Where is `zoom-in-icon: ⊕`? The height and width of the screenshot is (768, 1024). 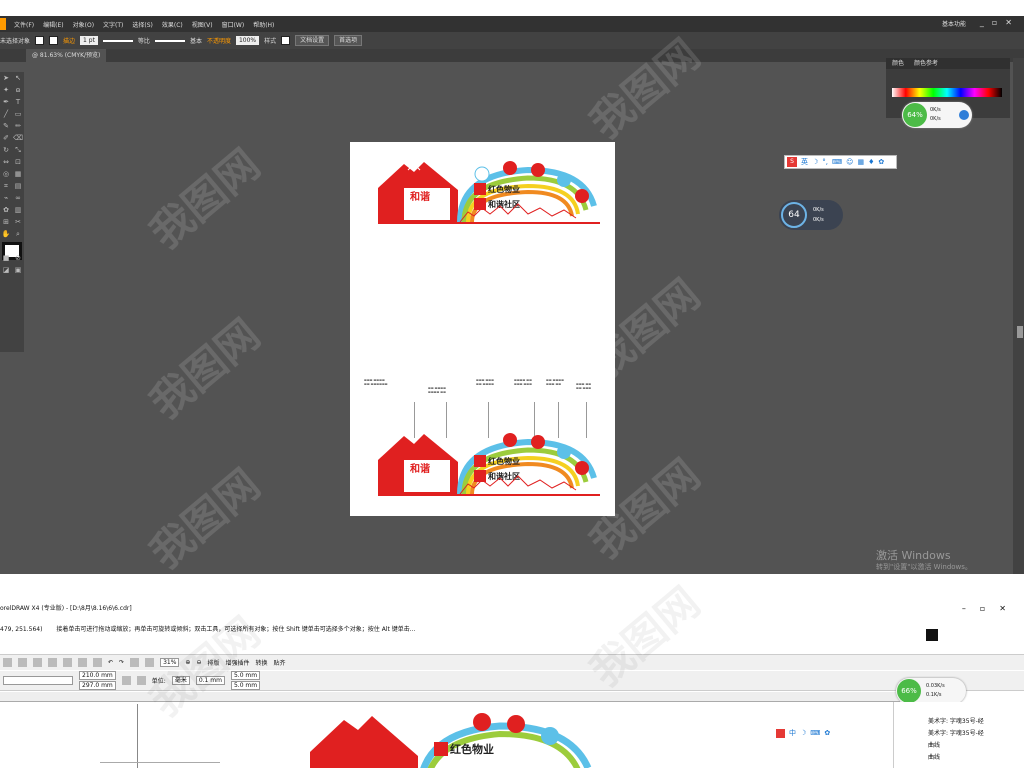
zoom-in-icon: ⊕ is located at coordinates (187, 662).